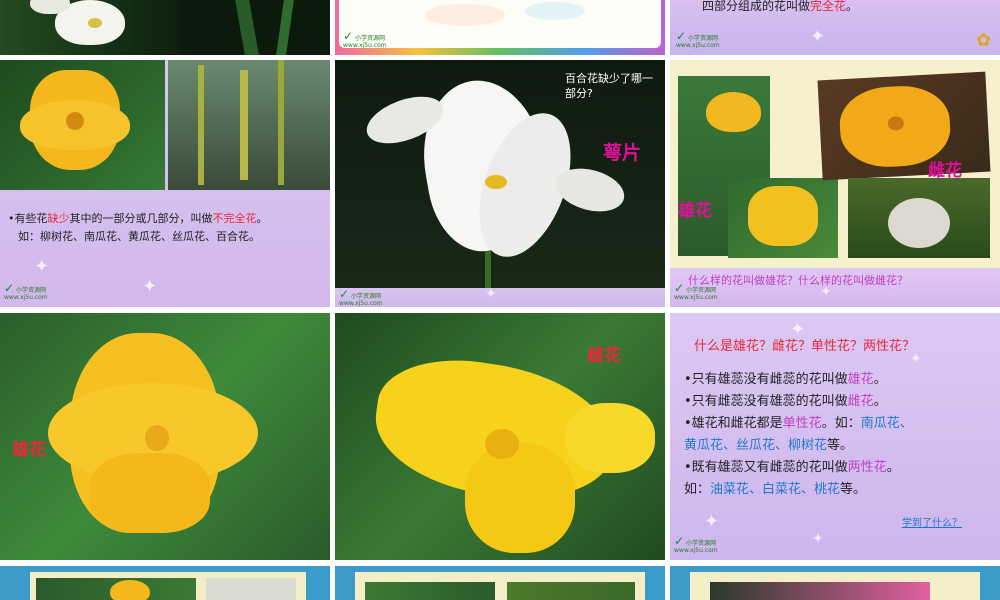 The image size is (1000, 600). I want to click on pumpkin-flower-photo, so click(82, 125).